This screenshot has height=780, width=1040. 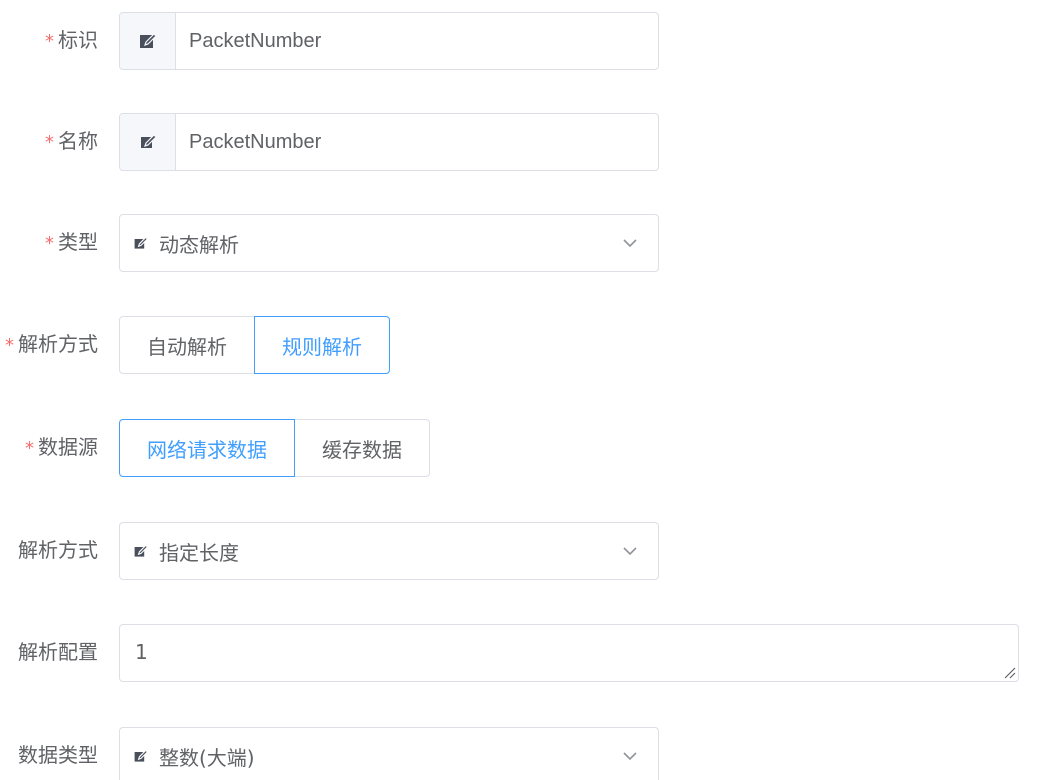 What do you see at coordinates (58, 652) in the screenshot?
I see `parse-config-label: 解析配置` at bounding box center [58, 652].